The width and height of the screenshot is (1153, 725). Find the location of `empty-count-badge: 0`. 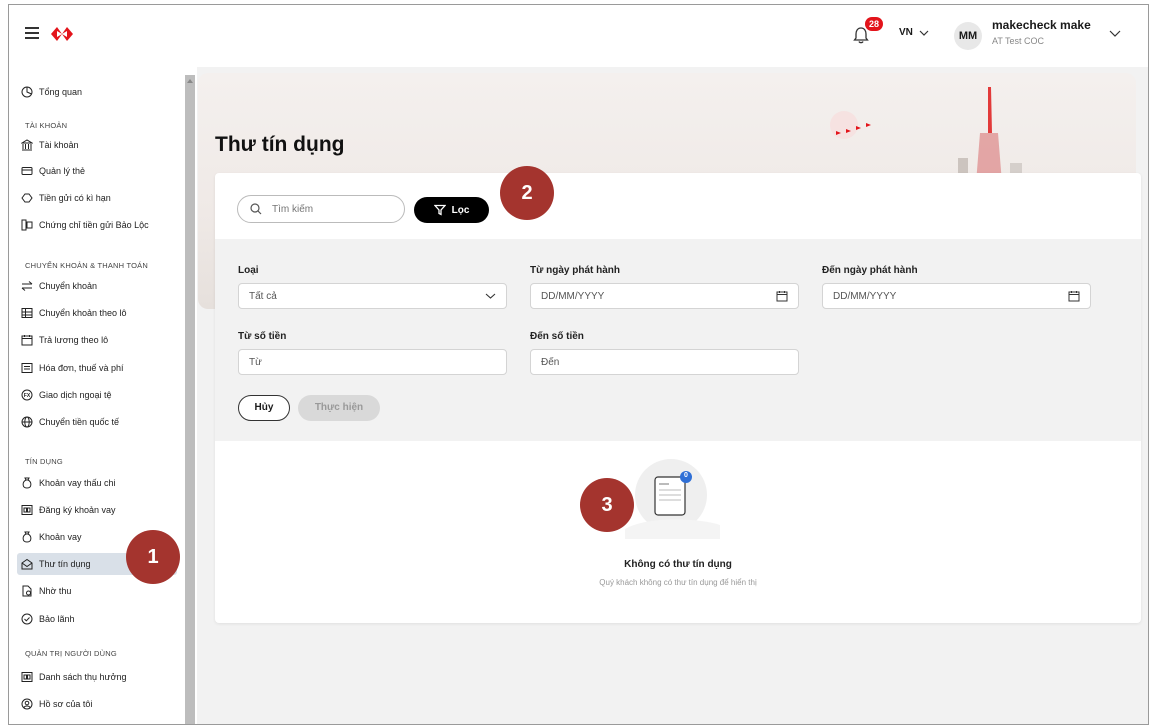

empty-count-badge: 0 is located at coordinates (686, 475).